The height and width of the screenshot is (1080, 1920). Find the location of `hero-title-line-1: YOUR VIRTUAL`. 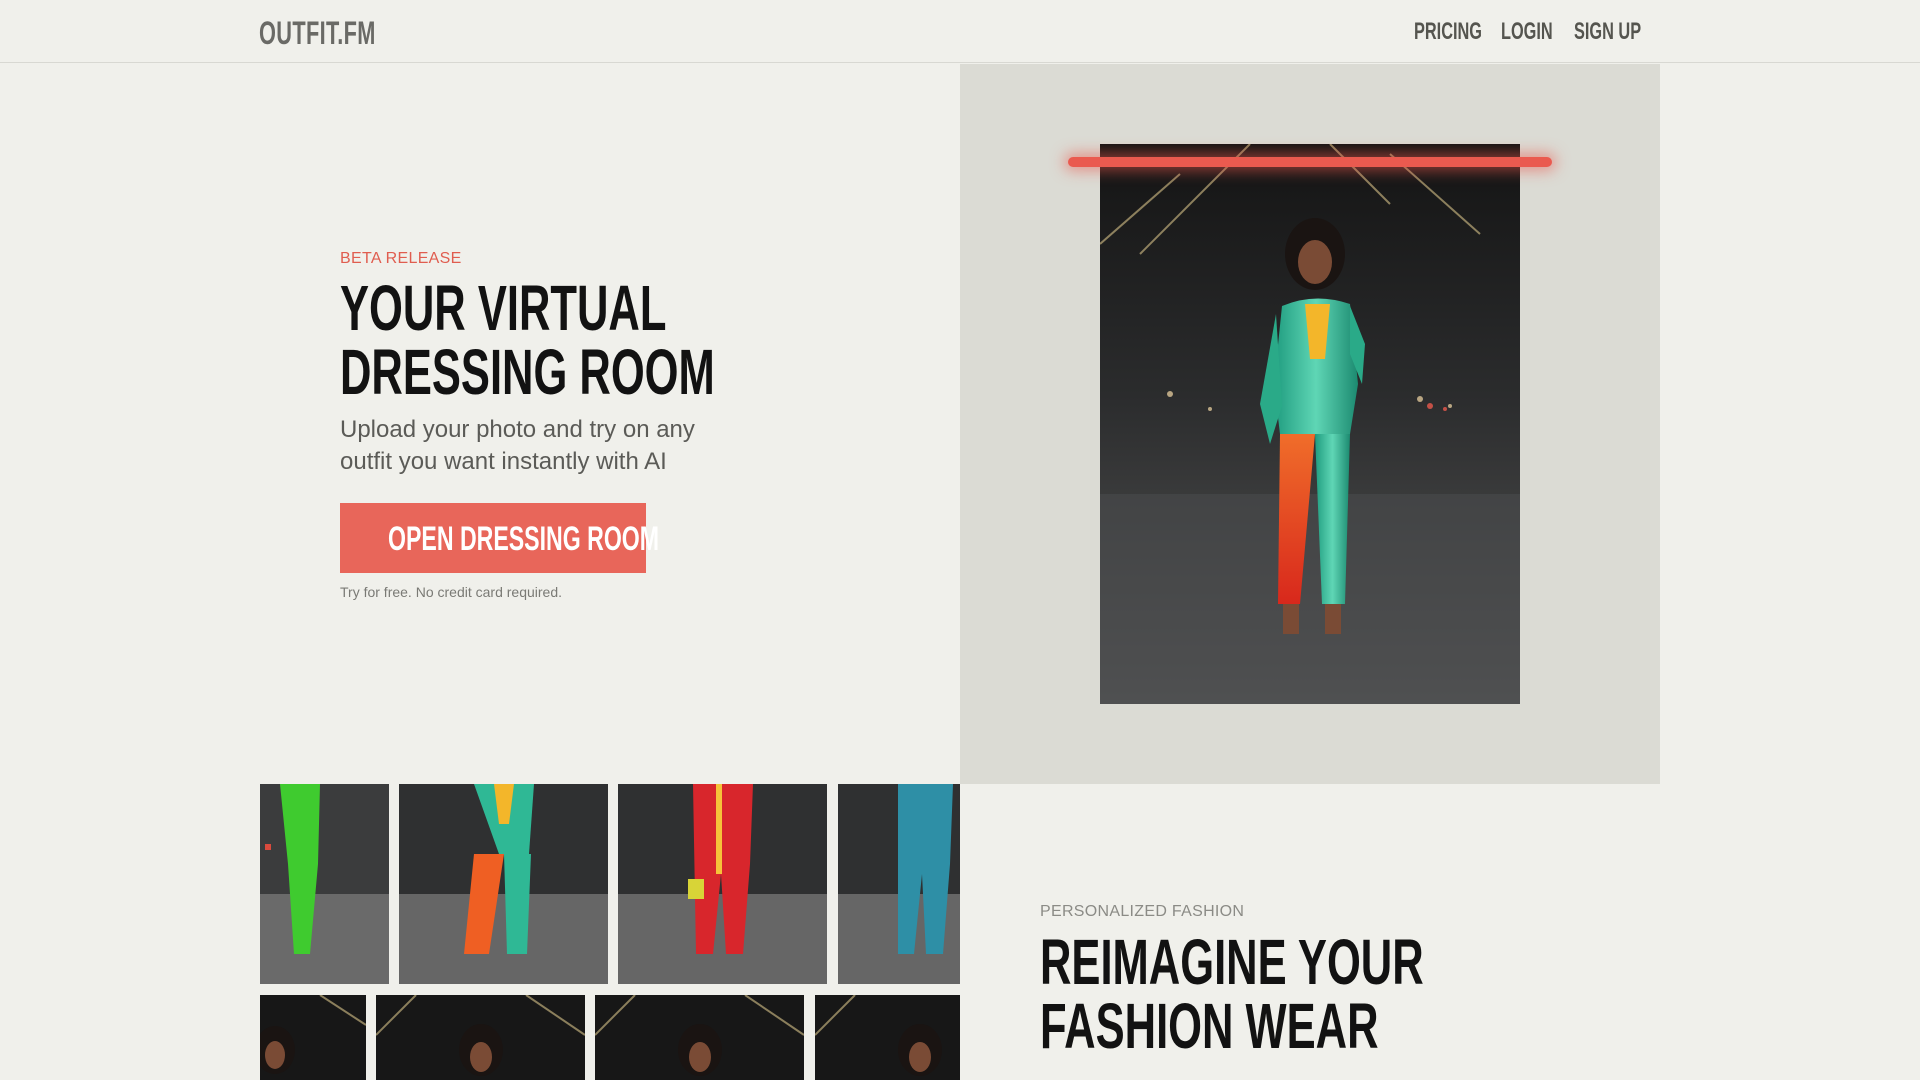

hero-title-line-1: YOUR VIRTUAL is located at coordinates (503, 308).